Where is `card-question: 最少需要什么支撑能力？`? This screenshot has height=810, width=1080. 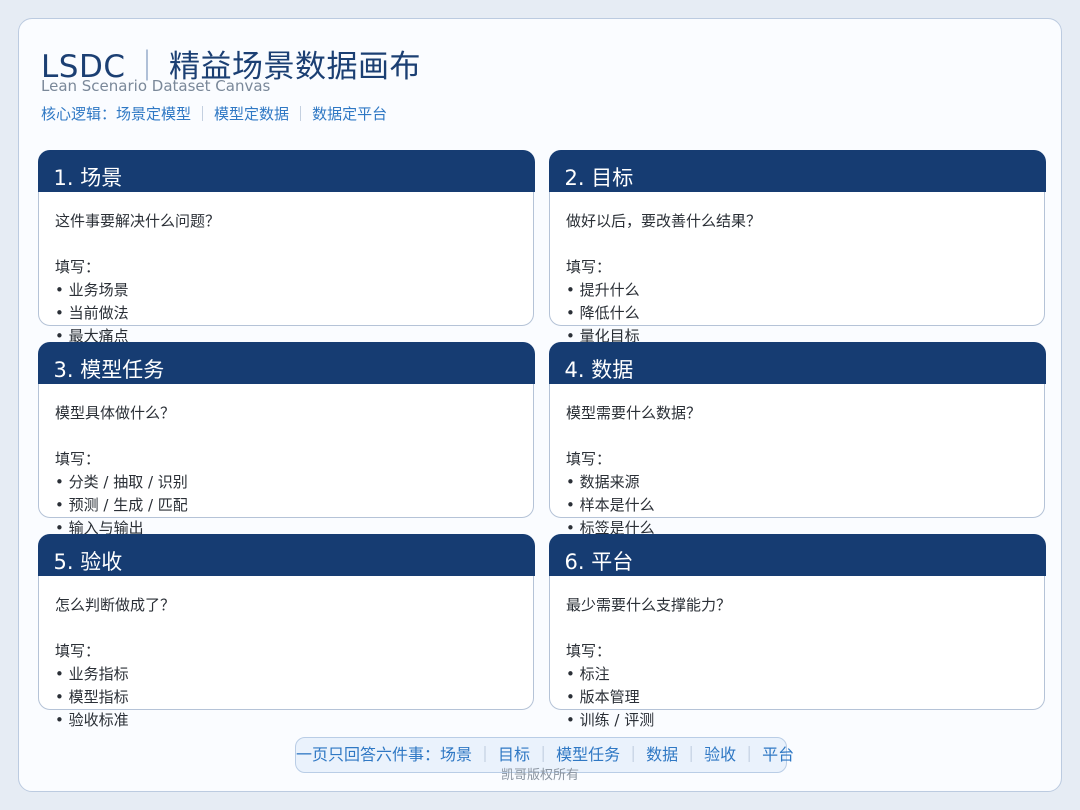
card-question: 最少需要什么支撑能力？ is located at coordinates (649, 605).